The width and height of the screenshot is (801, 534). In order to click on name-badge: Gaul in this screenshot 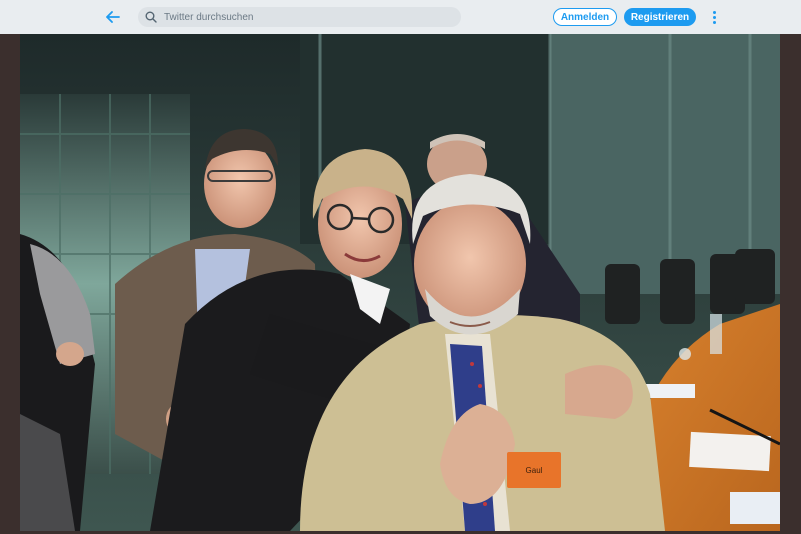, I will do `click(534, 470)`.